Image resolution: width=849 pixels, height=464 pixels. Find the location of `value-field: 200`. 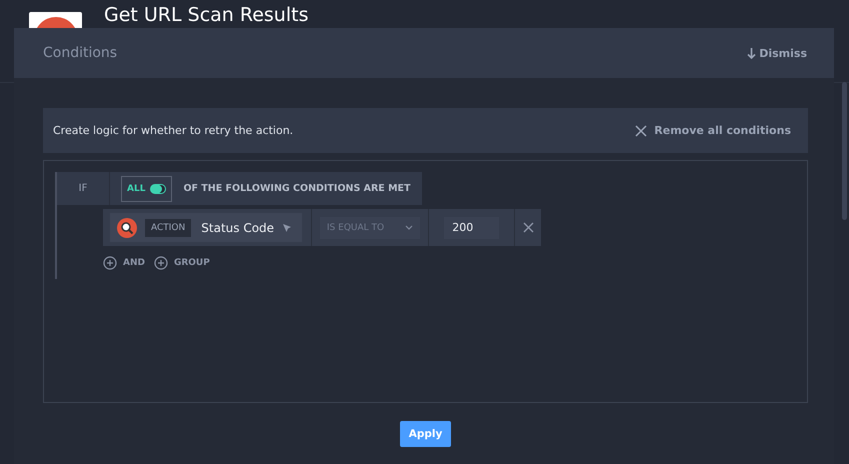

value-field: 200 is located at coordinates (472, 227).